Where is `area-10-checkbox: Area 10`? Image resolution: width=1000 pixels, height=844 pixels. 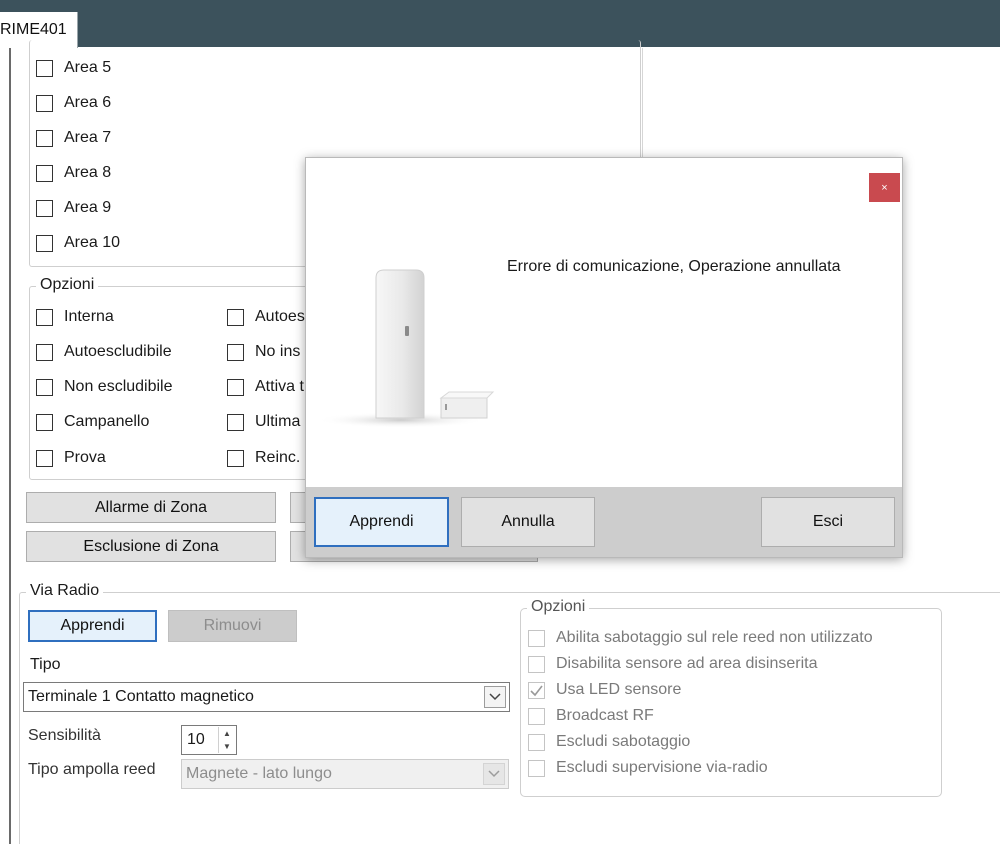 area-10-checkbox: Area 10 is located at coordinates (78, 243).